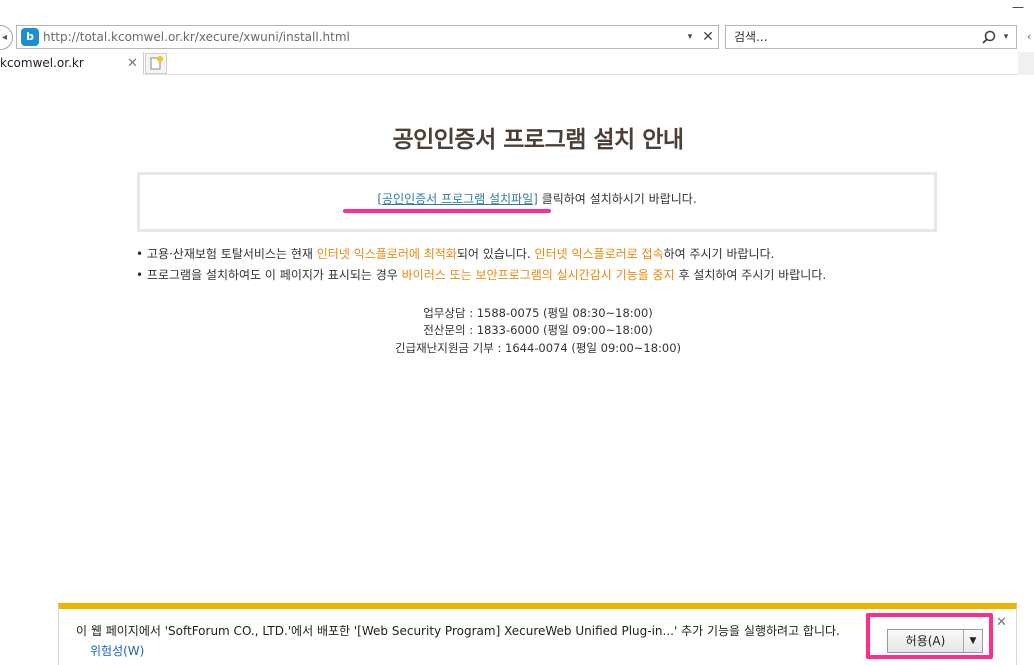 This screenshot has height=665, width=1034. Describe the element at coordinates (42, 63) in the screenshot. I see `tab-label: kcomwel.or.kr` at that location.